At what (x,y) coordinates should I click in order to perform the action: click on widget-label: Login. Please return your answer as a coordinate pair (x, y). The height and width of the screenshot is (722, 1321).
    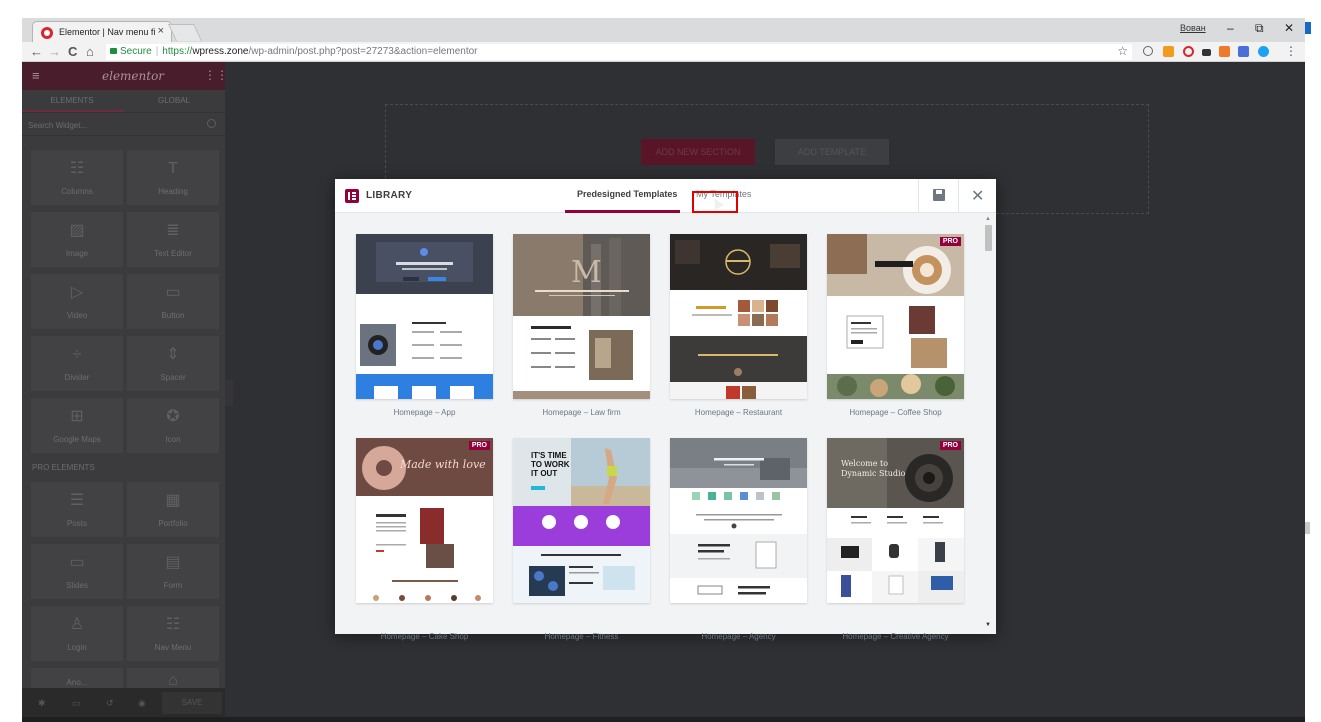
    Looking at the image, I should click on (77, 647).